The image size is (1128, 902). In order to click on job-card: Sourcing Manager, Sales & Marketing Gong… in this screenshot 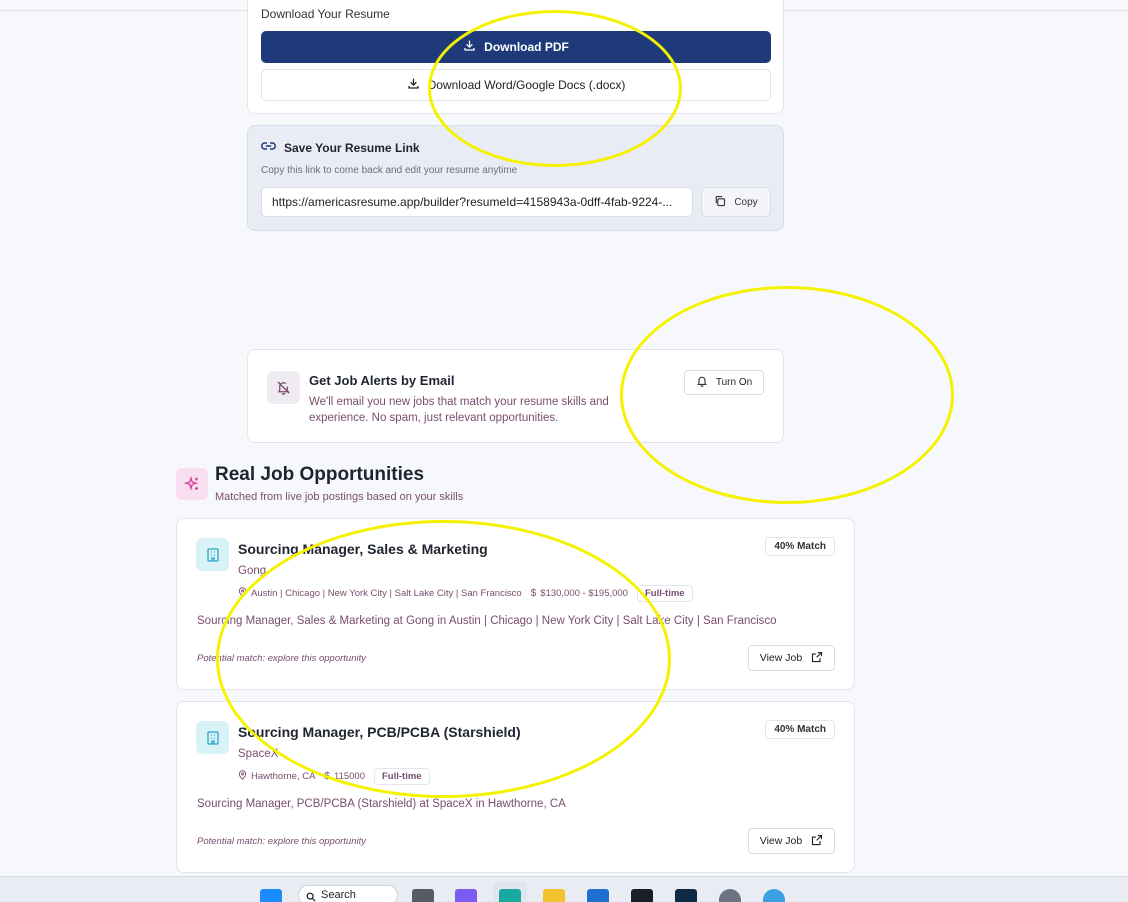, I will do `click(515, 604)`.